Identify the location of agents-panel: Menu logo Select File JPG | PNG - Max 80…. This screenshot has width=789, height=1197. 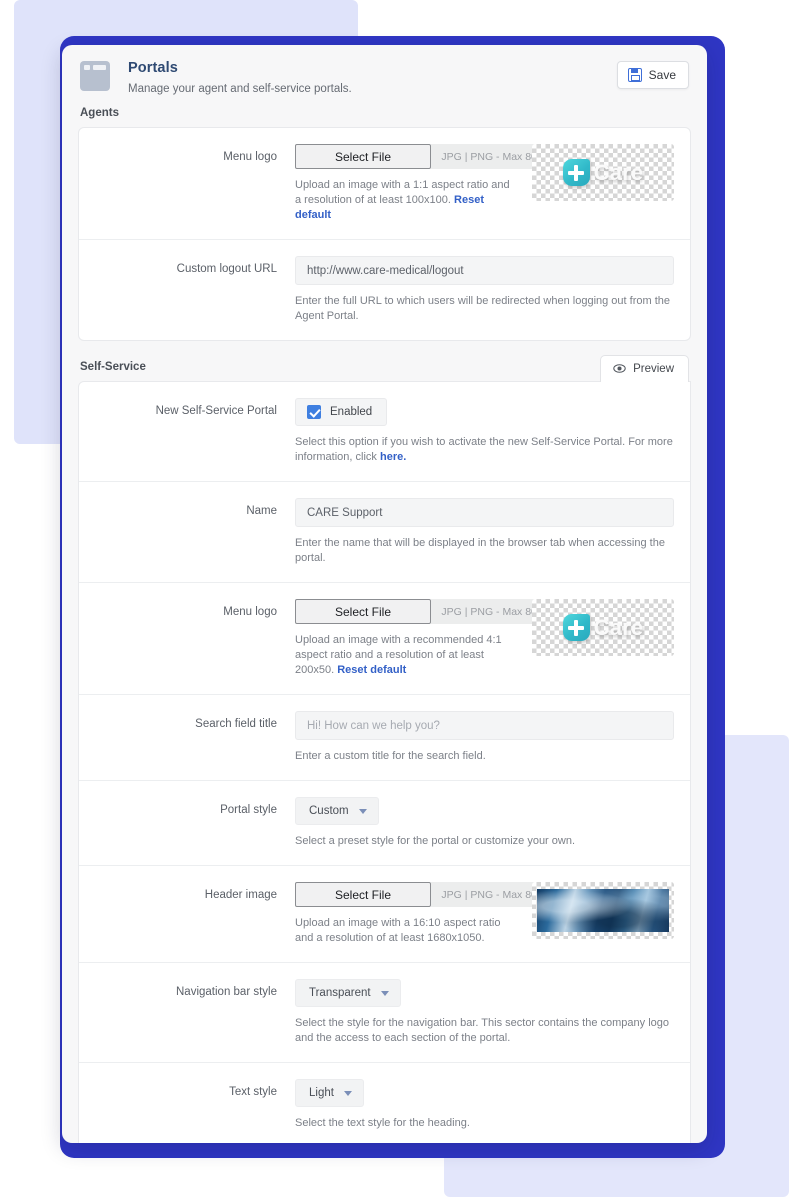
(384, 234).